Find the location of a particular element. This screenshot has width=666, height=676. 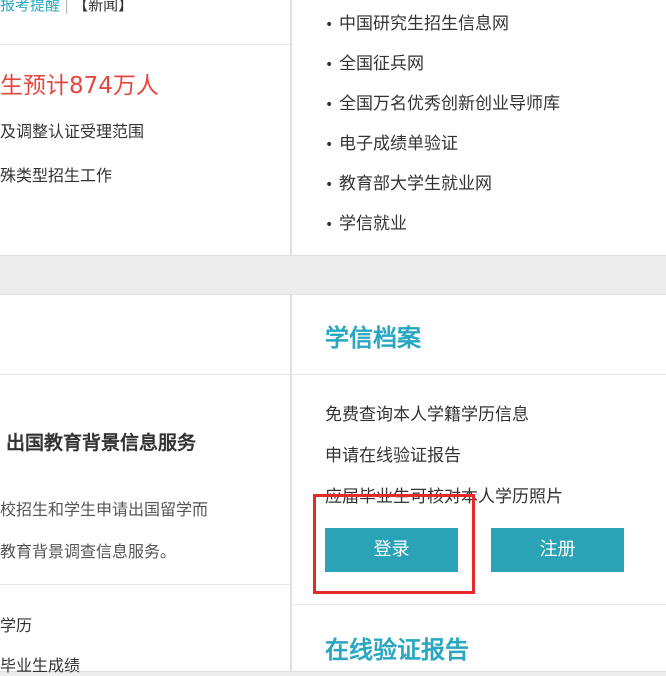

archive-feature: 免费查询本人学籍学历信息 is located at coordinates (427, 415).